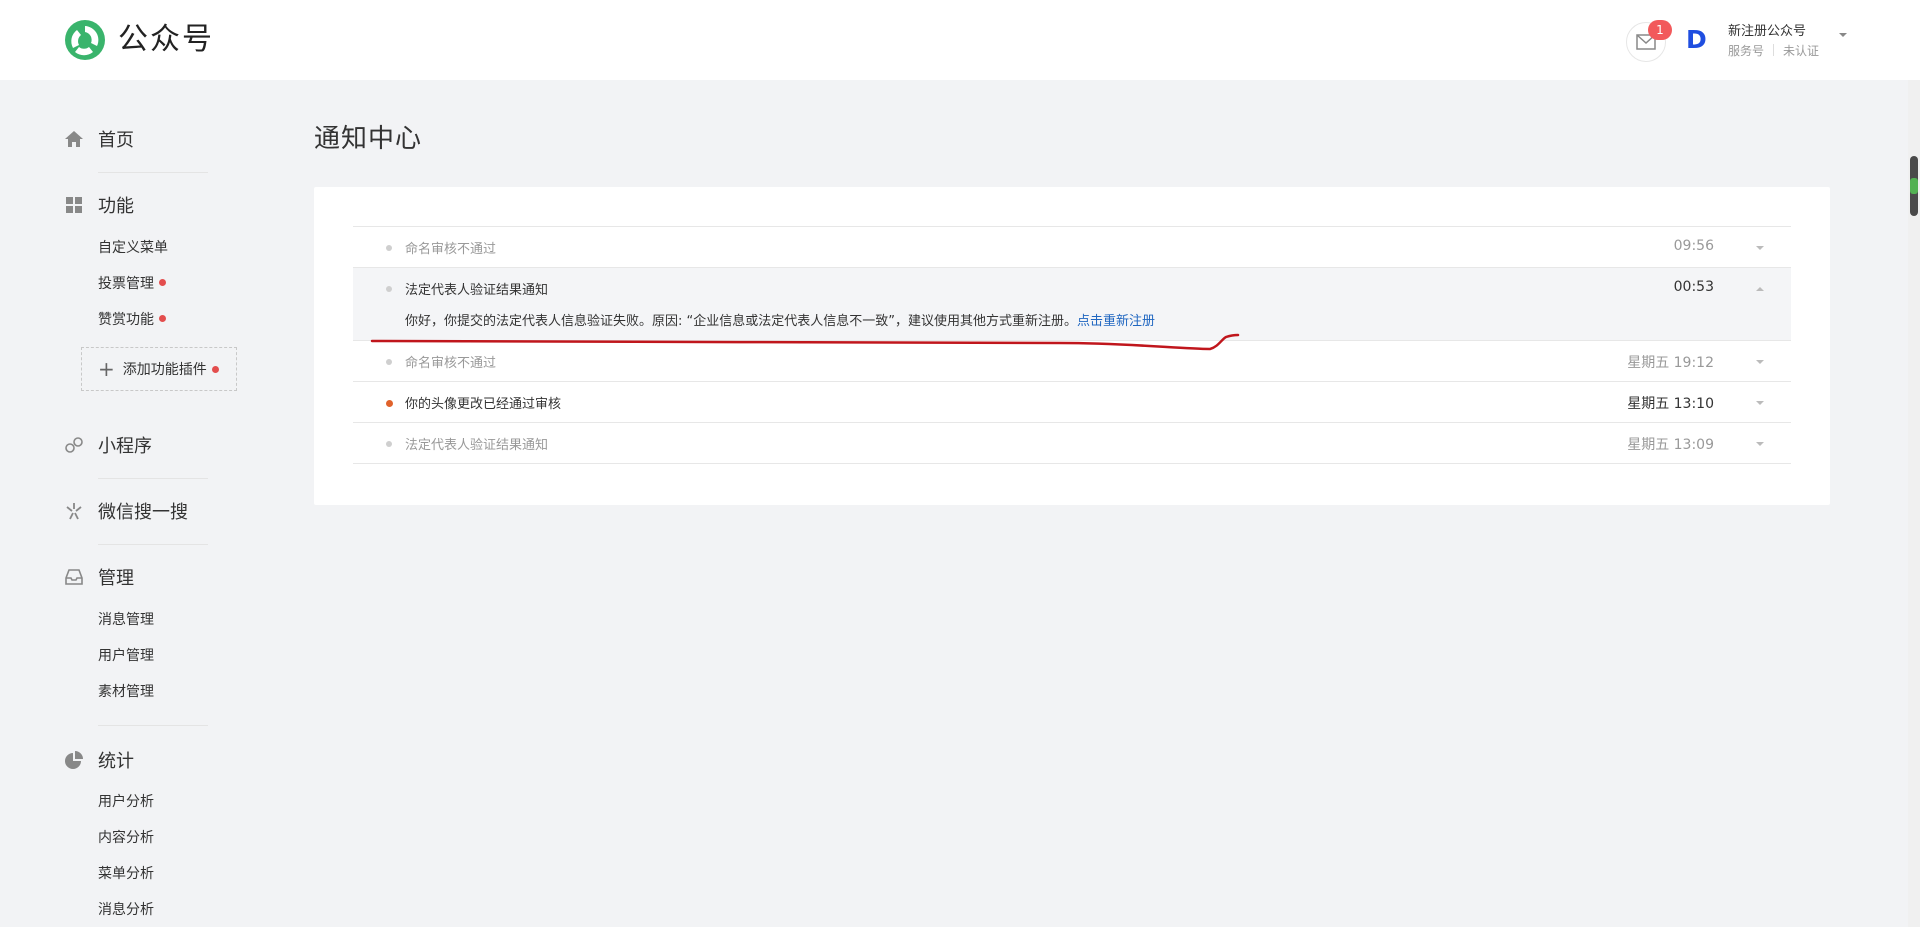 The width and height of the screenshot is (1920, 927). I want to click on sidebar-item-label: 投票管理, so click(126, 284).